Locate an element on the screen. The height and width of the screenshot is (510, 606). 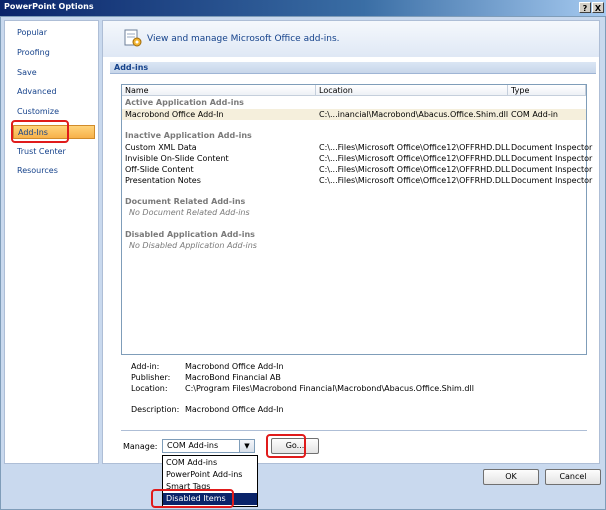
description-value: Macrobond Office Add-In is located at coordinates (234, 409).